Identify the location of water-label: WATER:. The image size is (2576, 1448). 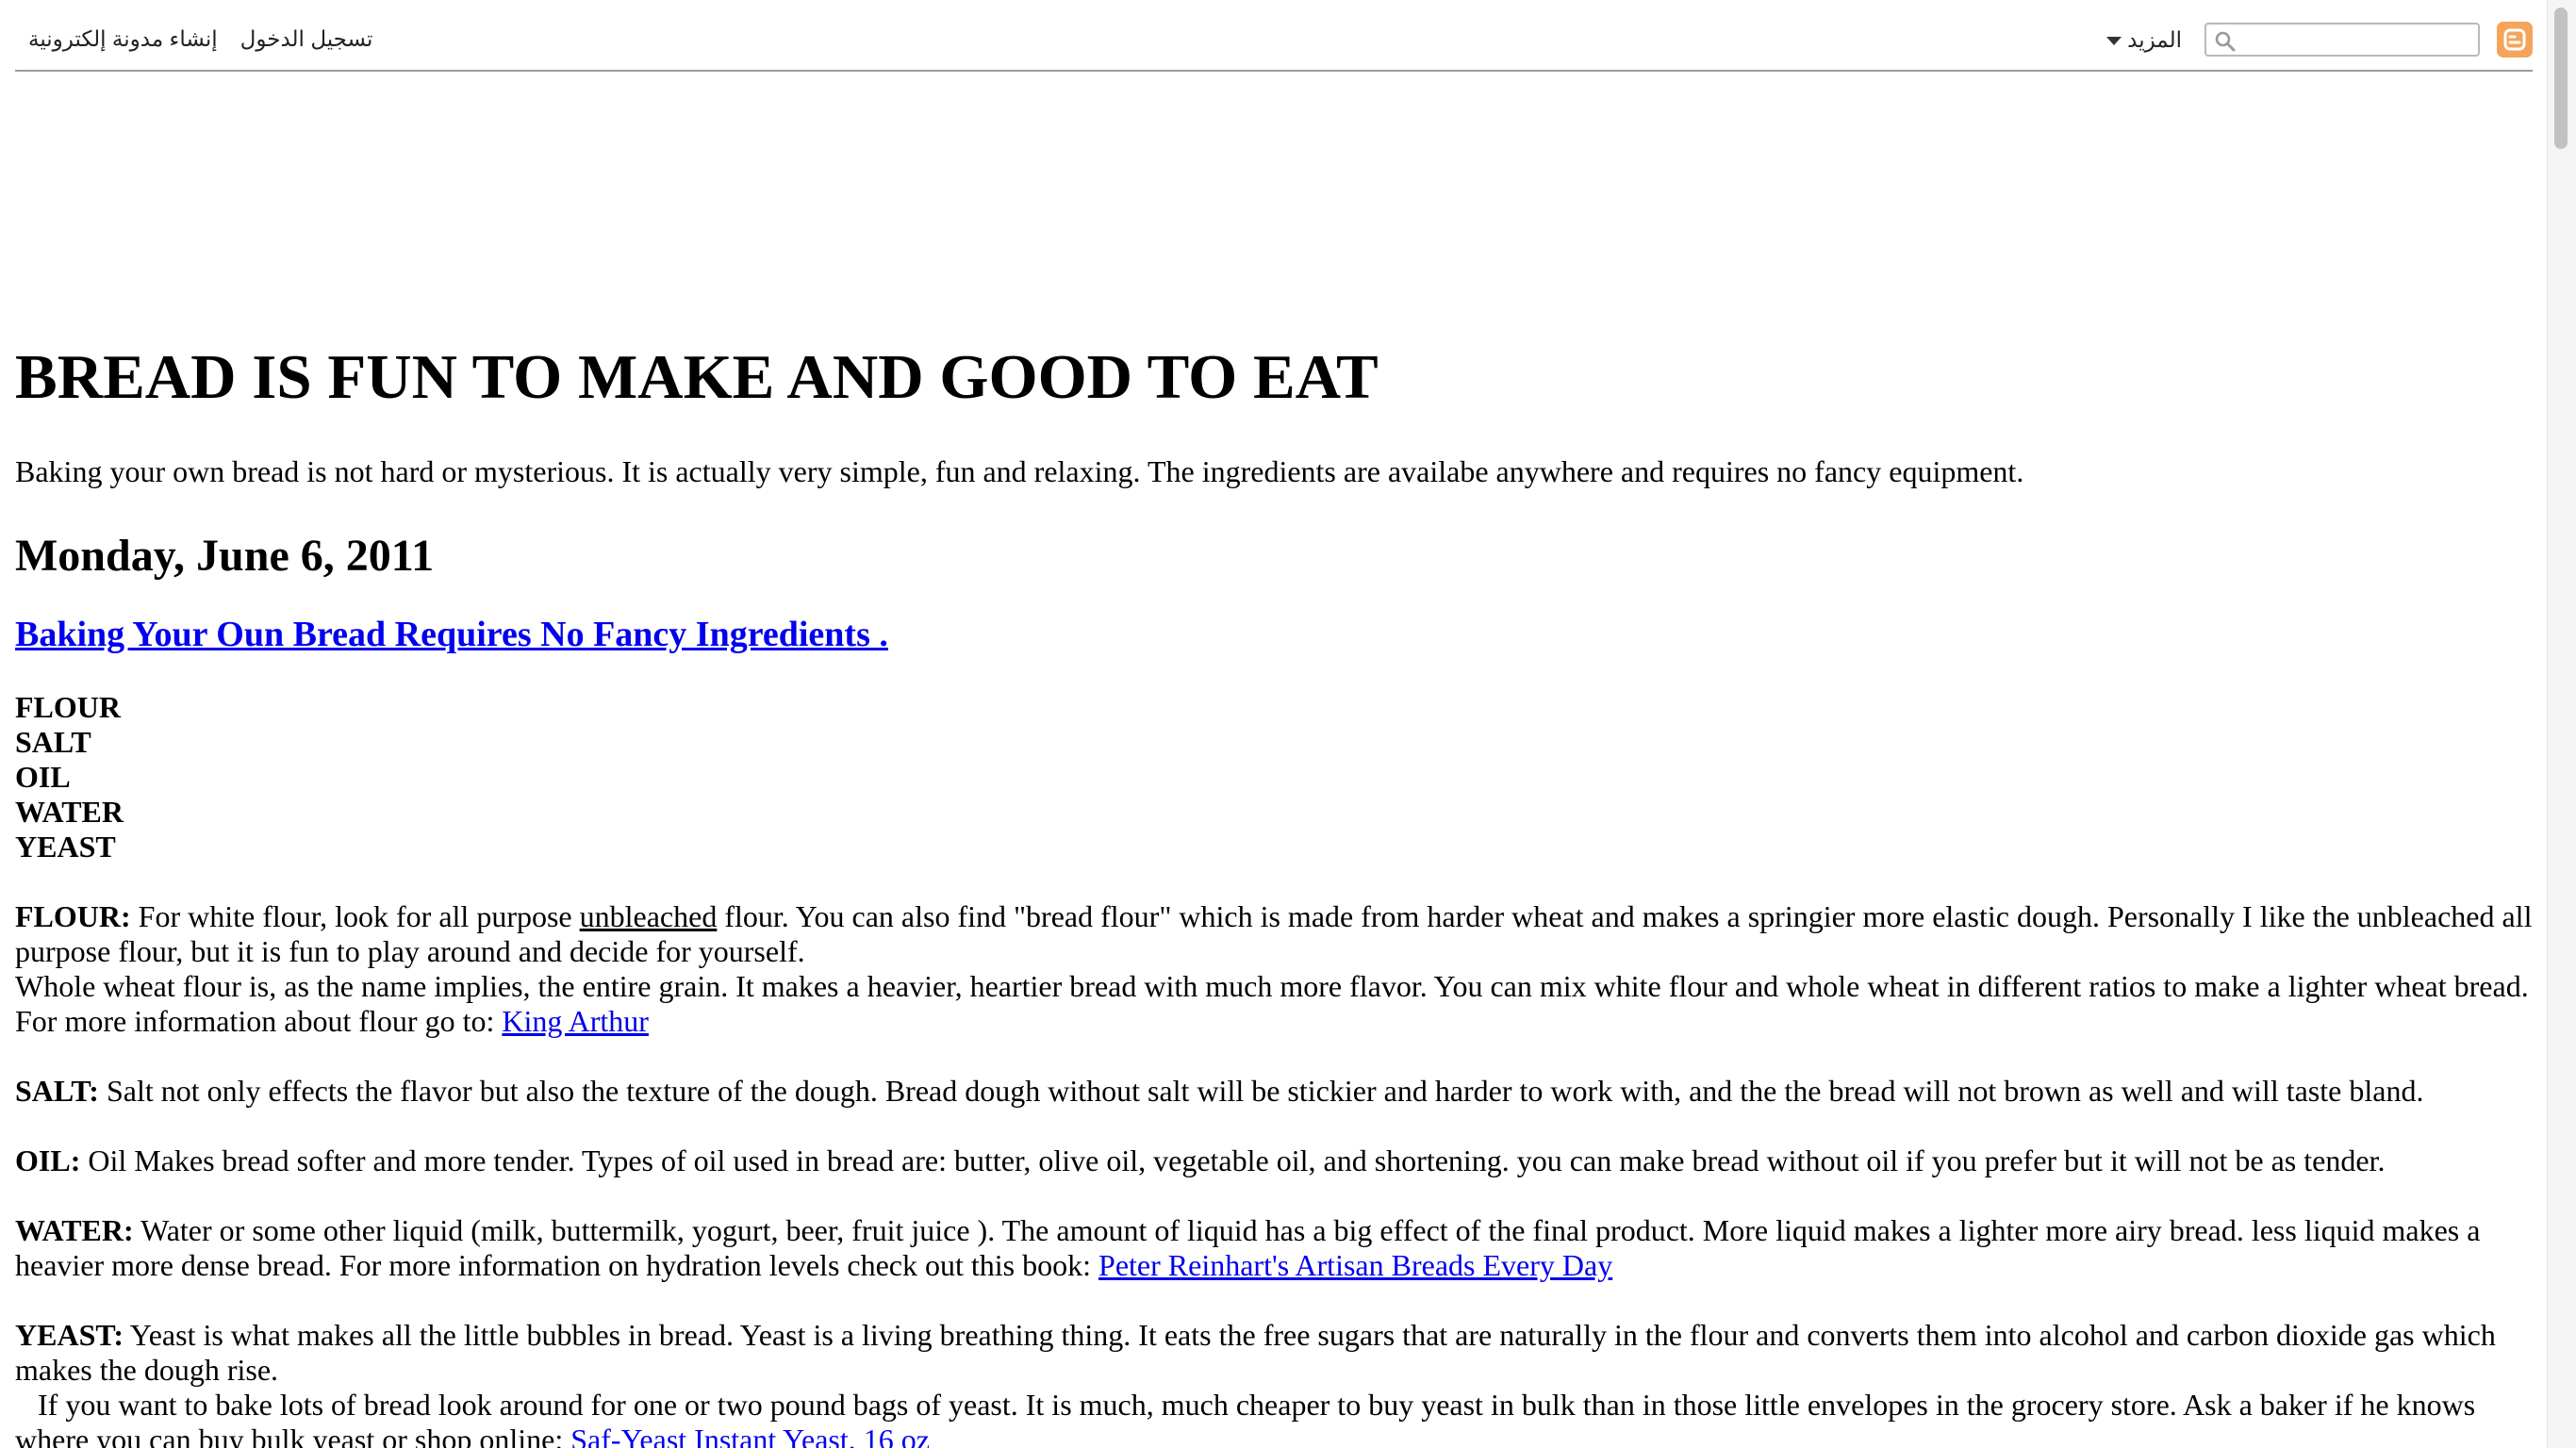
(74, 1230).